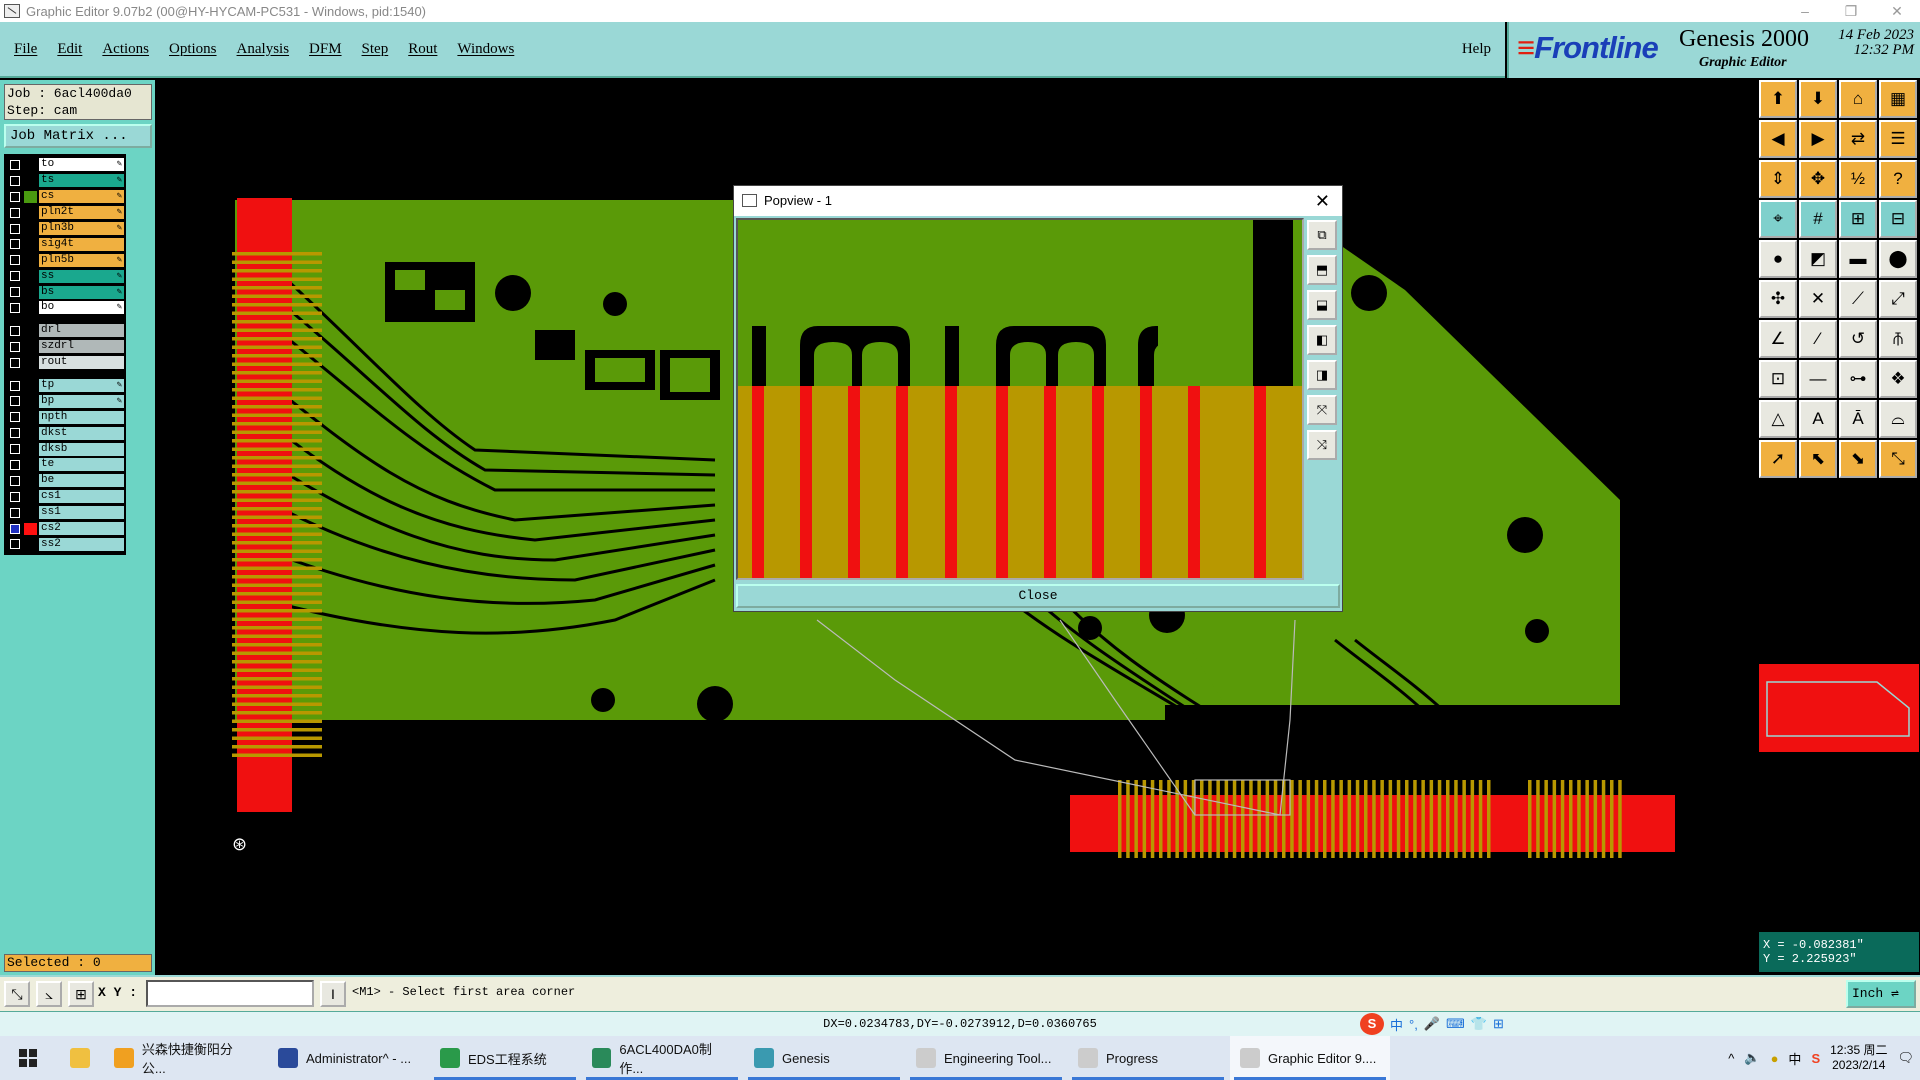  I want to click on scale-icon: ½, so click(1858, 179).